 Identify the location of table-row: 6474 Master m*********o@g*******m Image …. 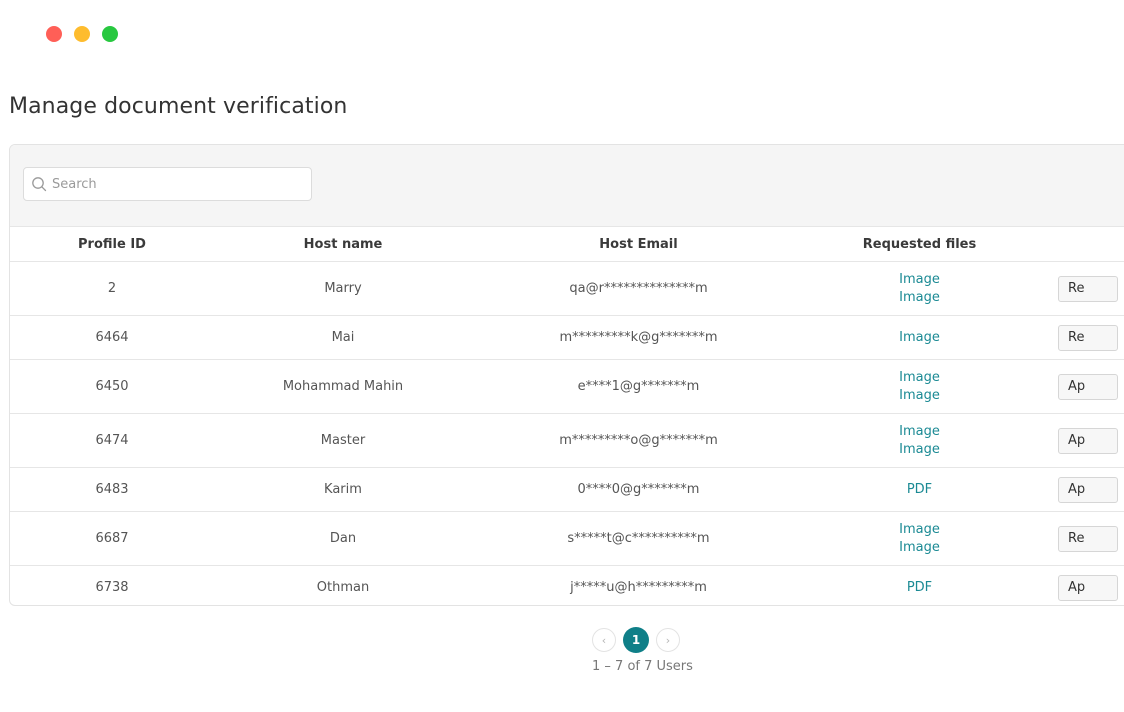
(567, 440).